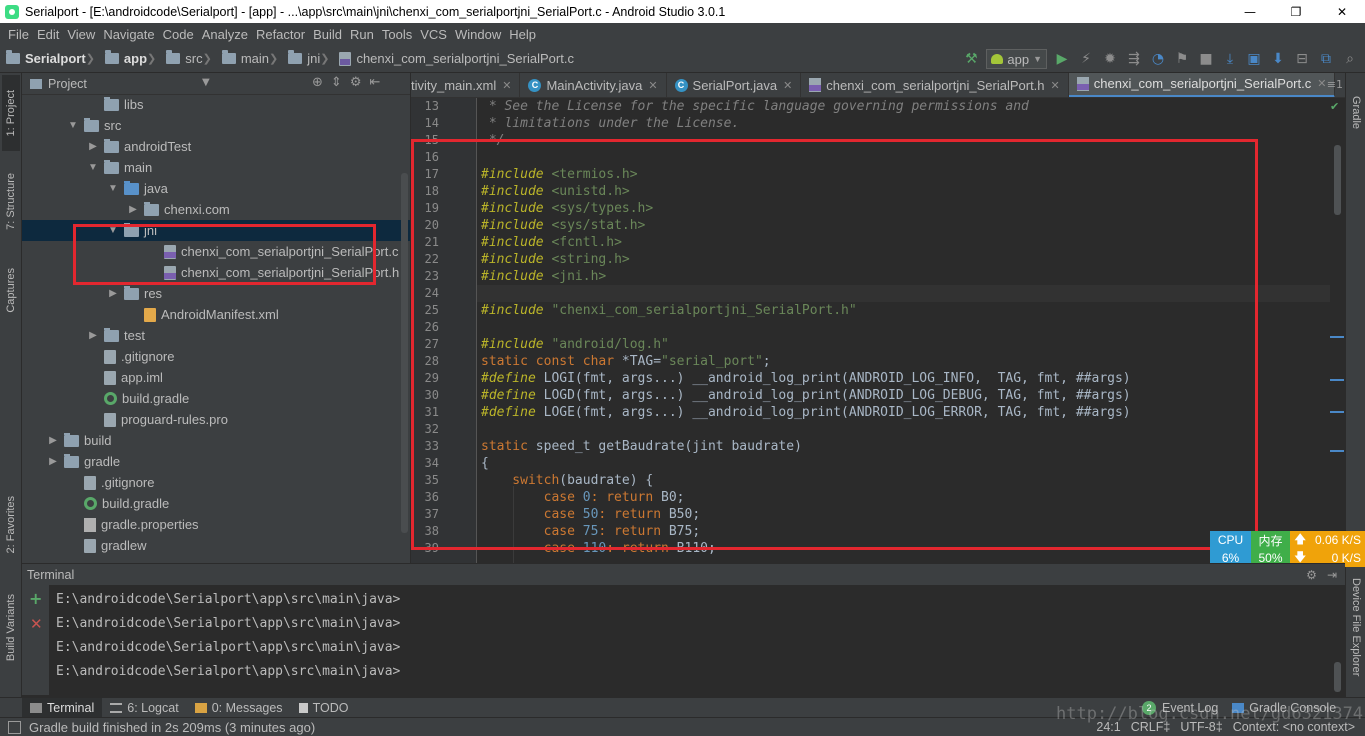 Image resolution: width=1365 pixels, height=736 pixels. Describe the element at coordinates (188, 58) in the screenshot. I see `breadcrumb-item: src ❯` at that location.